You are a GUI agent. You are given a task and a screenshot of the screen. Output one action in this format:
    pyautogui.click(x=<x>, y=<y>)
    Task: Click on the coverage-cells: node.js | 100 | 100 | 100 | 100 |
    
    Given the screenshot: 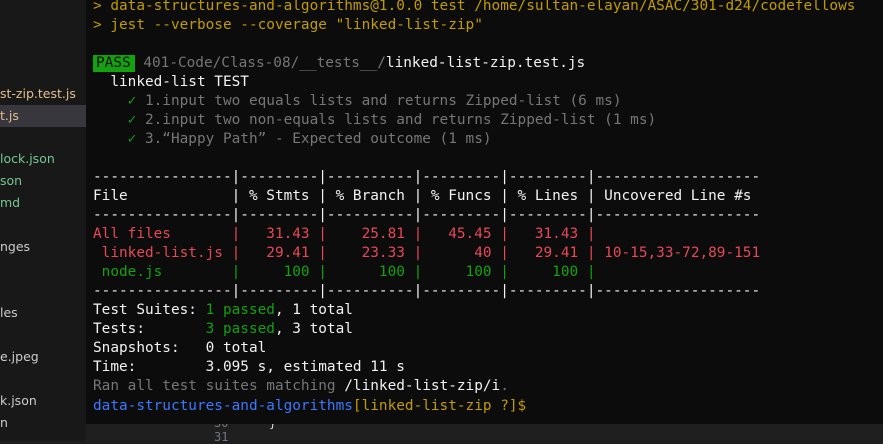 What is the action you would take?
    pyautogui.click(x=344, y=272)
    